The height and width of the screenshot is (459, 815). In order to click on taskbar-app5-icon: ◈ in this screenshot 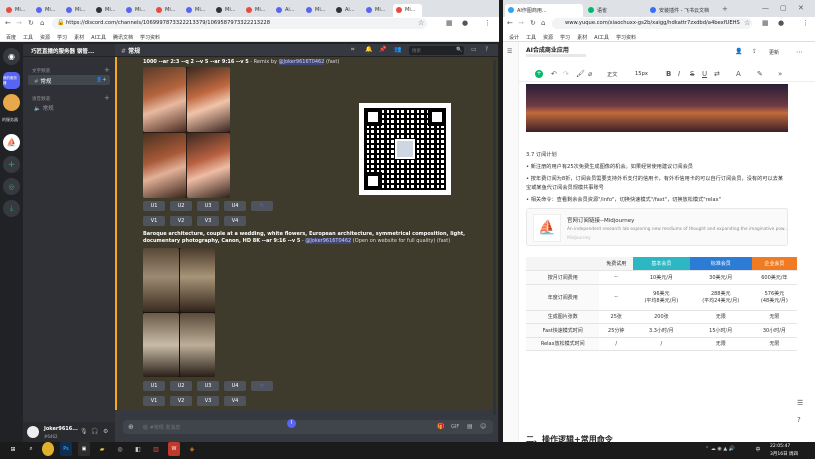, I will do `click(192, 449)`.